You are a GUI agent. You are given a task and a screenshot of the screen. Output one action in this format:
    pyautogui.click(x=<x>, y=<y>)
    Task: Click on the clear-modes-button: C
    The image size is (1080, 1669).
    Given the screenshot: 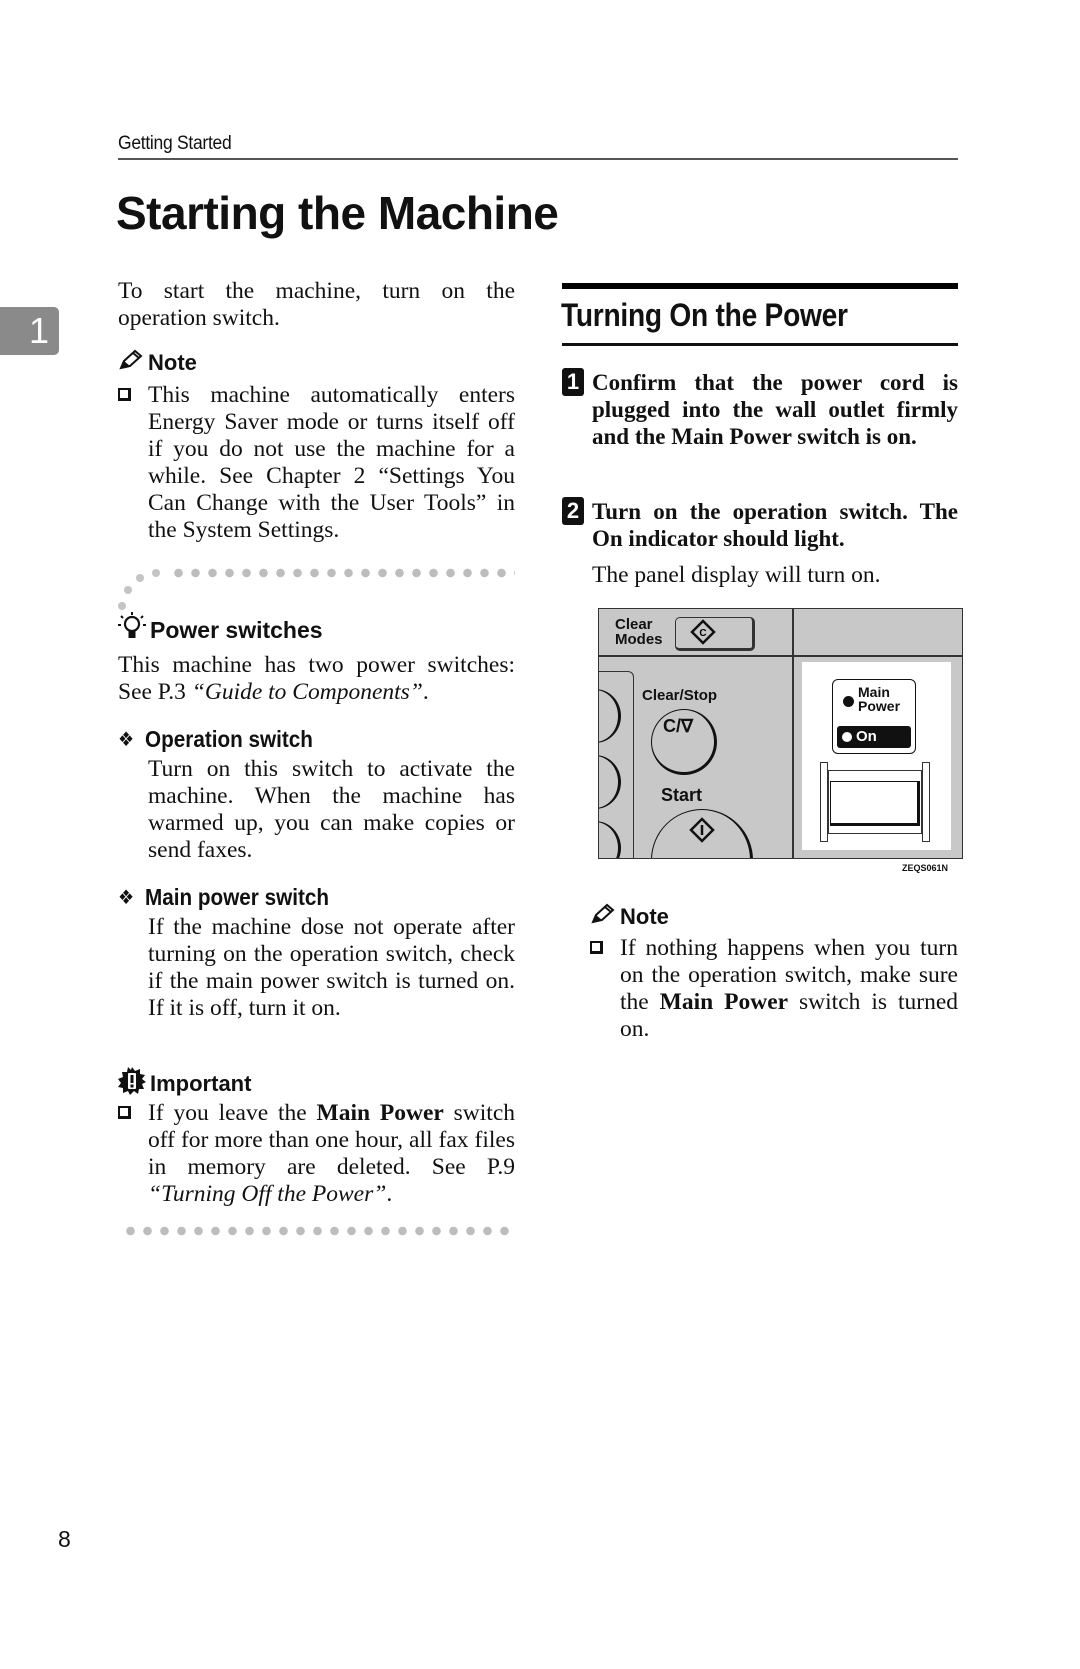 What is the action you would take?
    pyautogui.click(x=715, y=634)
    